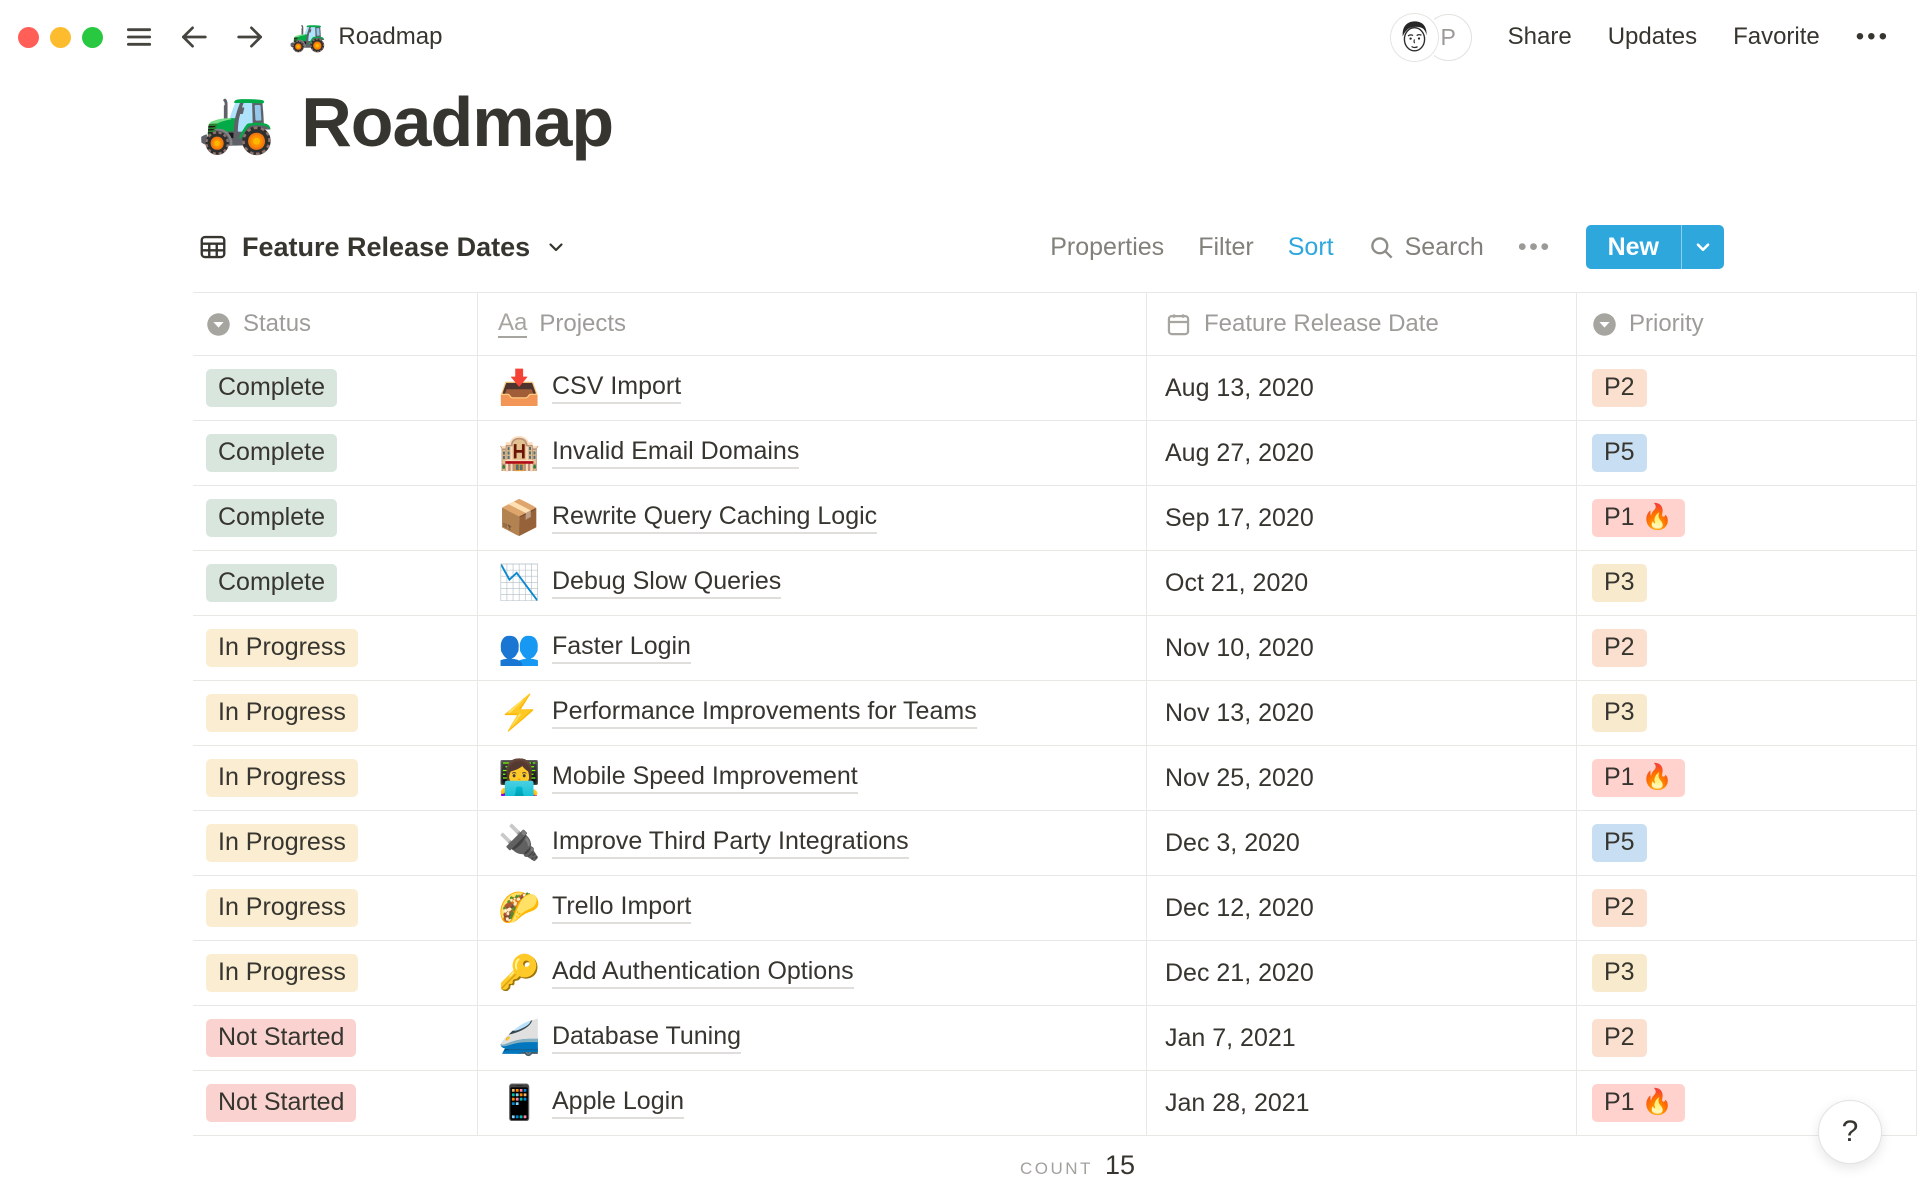 This screenshot has height=1200, width=1920. I want to click on close-window-button, so click(28, 37).